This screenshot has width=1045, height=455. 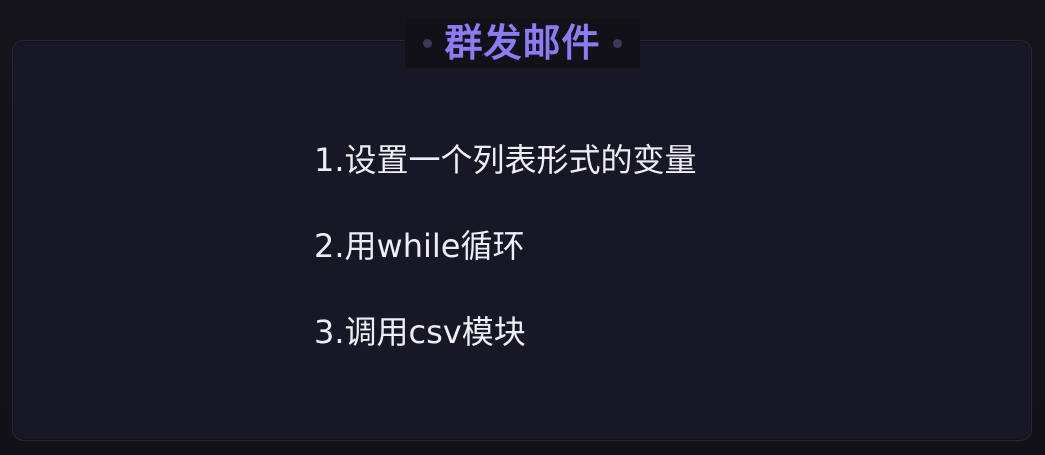 I want to click on step-item-2: 2.用while循环, so click(x=419, y=246).